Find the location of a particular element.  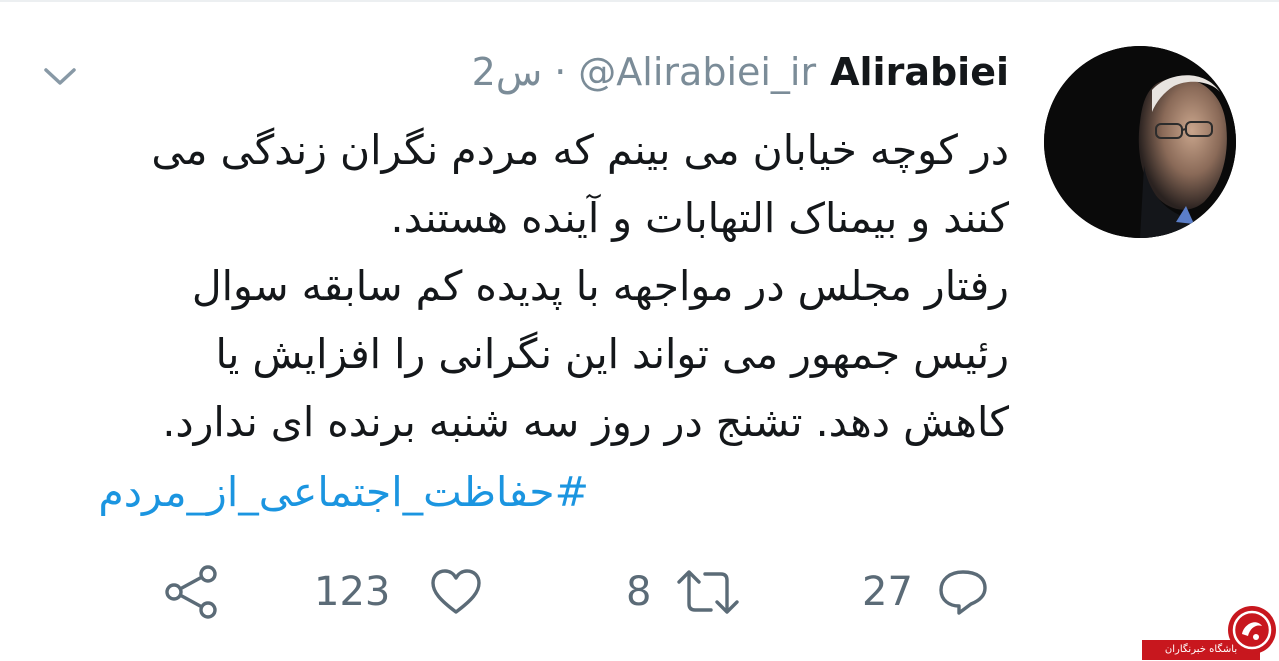

reply-button: 27 is located at coordinates (926, 592).